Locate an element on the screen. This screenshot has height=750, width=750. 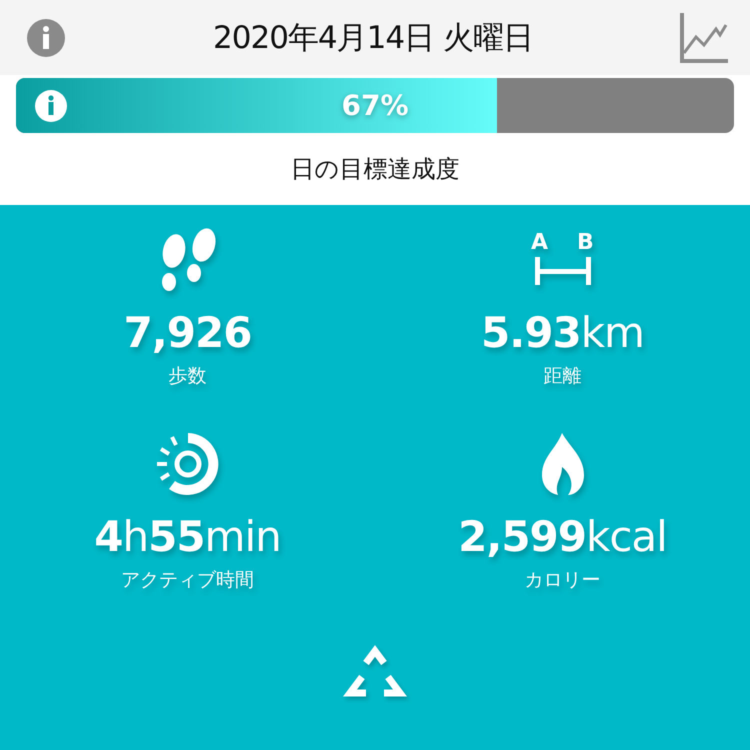
metric-value: 5.93km is located at coordinates (562, 333).